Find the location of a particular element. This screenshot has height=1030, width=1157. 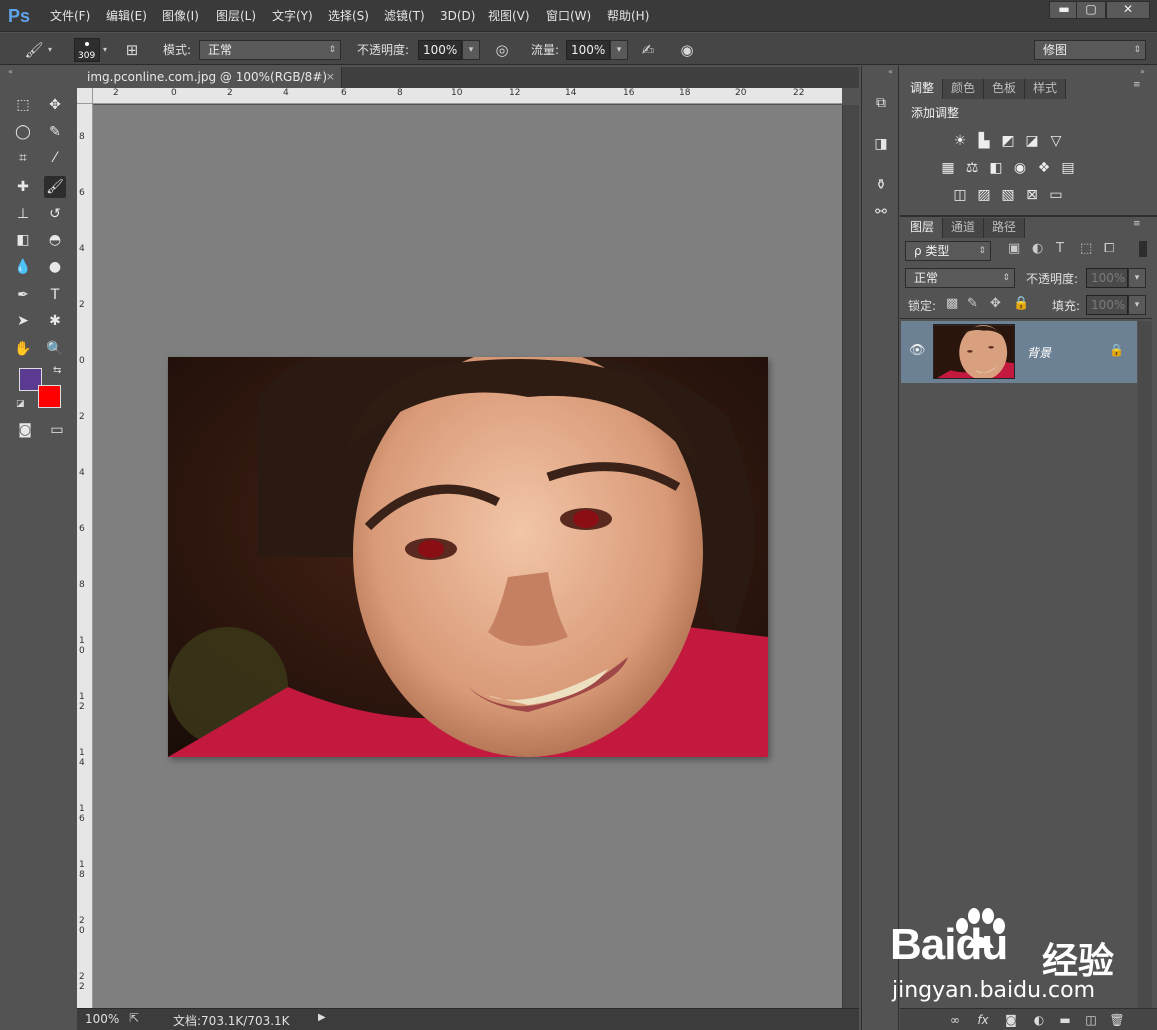

black-white-icon: ◧ is located at coordinates (996, 168).